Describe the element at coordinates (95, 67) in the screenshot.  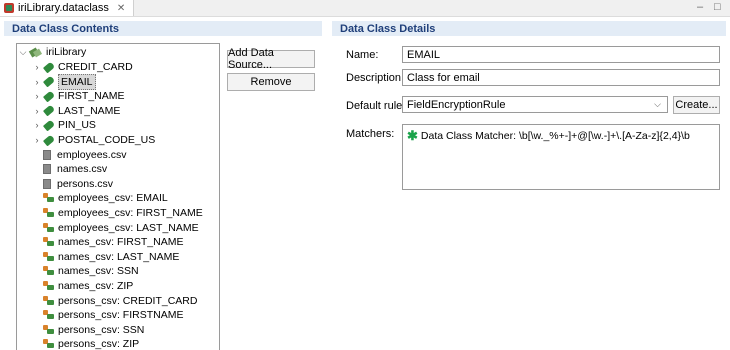
I see `tree-item-label: CREDIT_CARD` at that location.